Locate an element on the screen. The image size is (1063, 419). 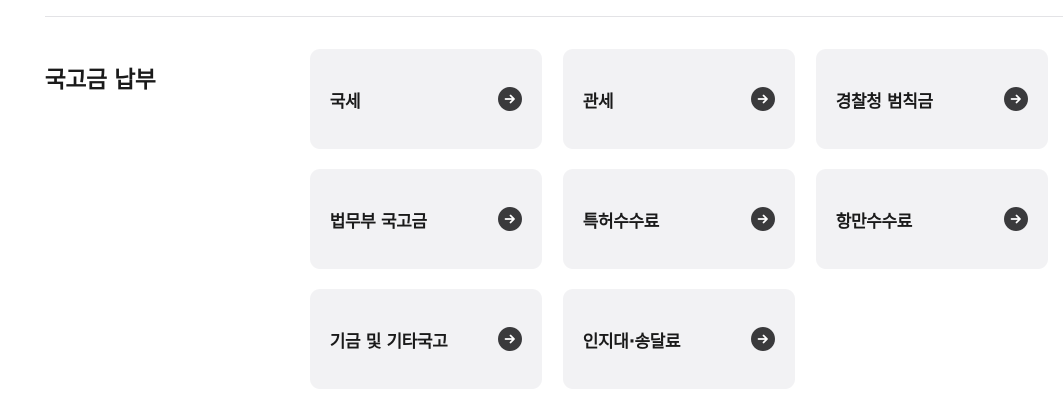
menu-card-label: 관세 is located at coordinates (598, 101).